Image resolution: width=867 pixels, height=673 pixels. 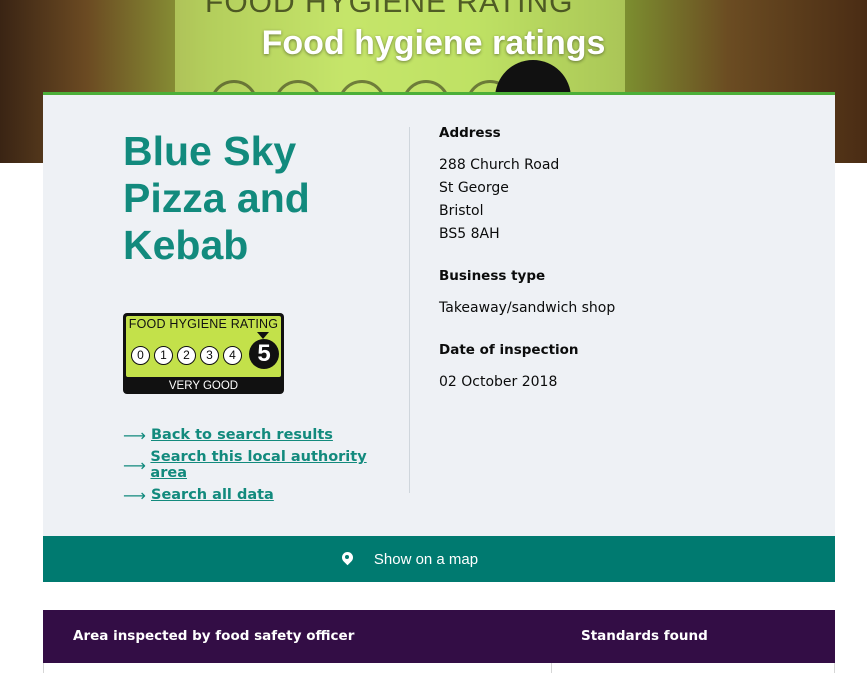 What do you see at coordinates (216, 198) in the screenshot?
I see `business-name-line: Pizza and` at bounding box center [216, 198].